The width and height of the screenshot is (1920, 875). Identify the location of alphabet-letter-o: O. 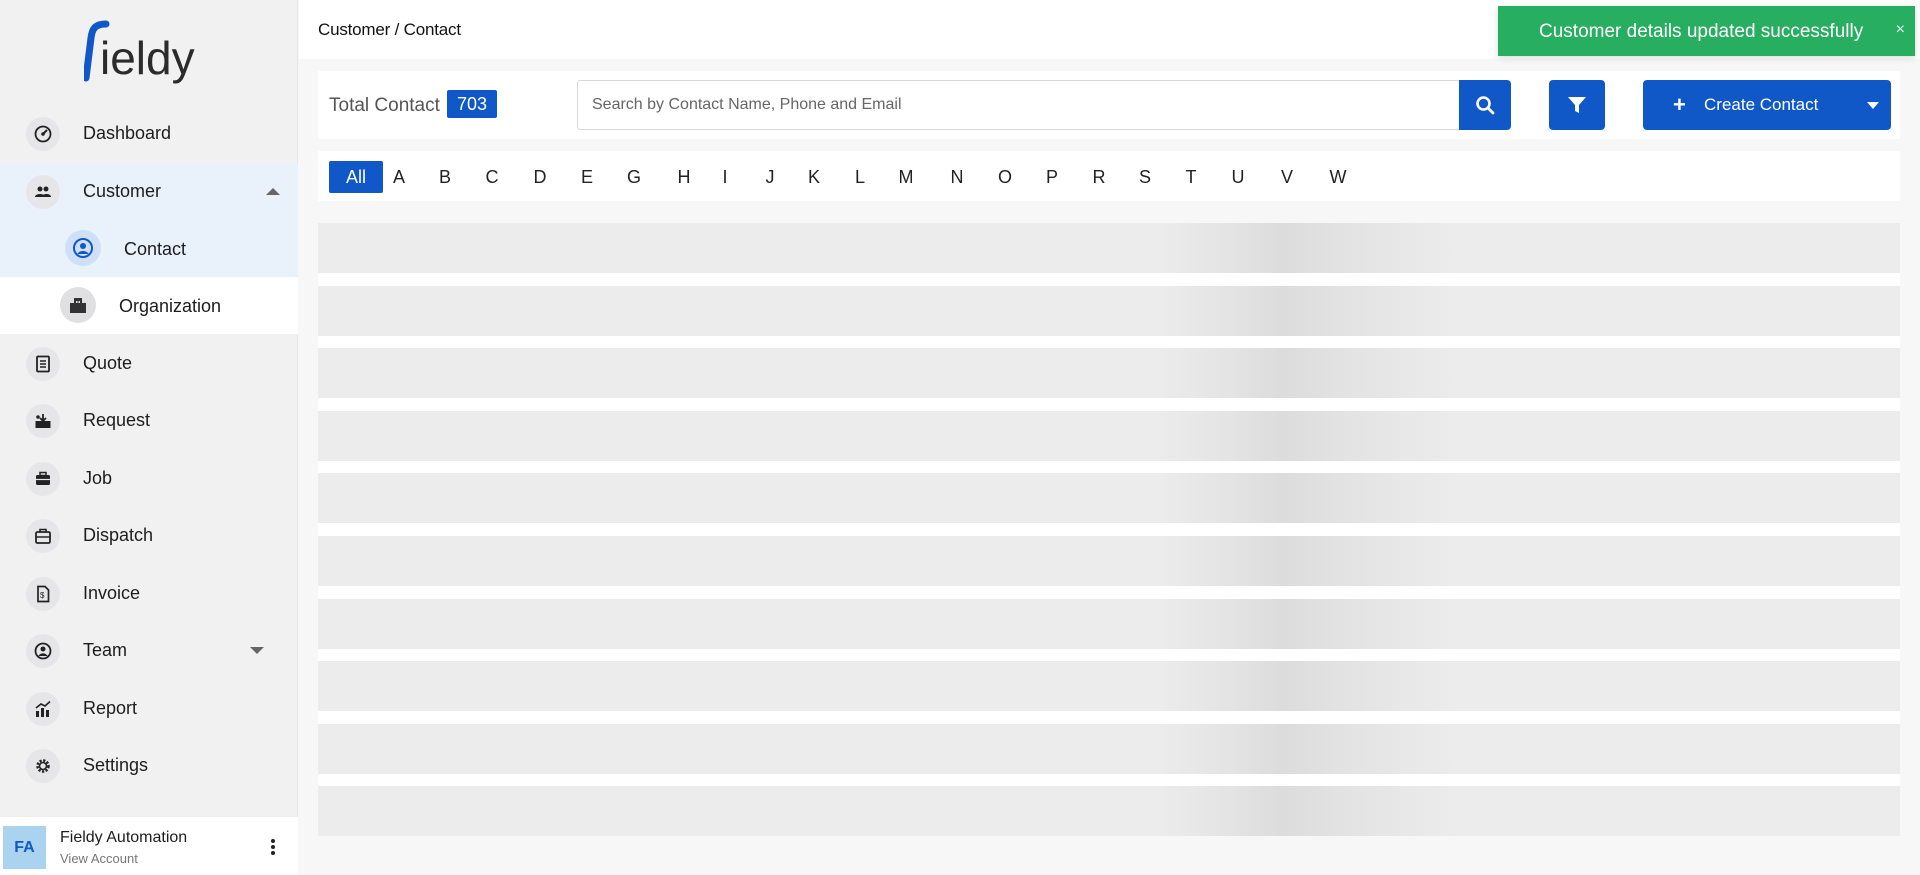
(1005, 177).